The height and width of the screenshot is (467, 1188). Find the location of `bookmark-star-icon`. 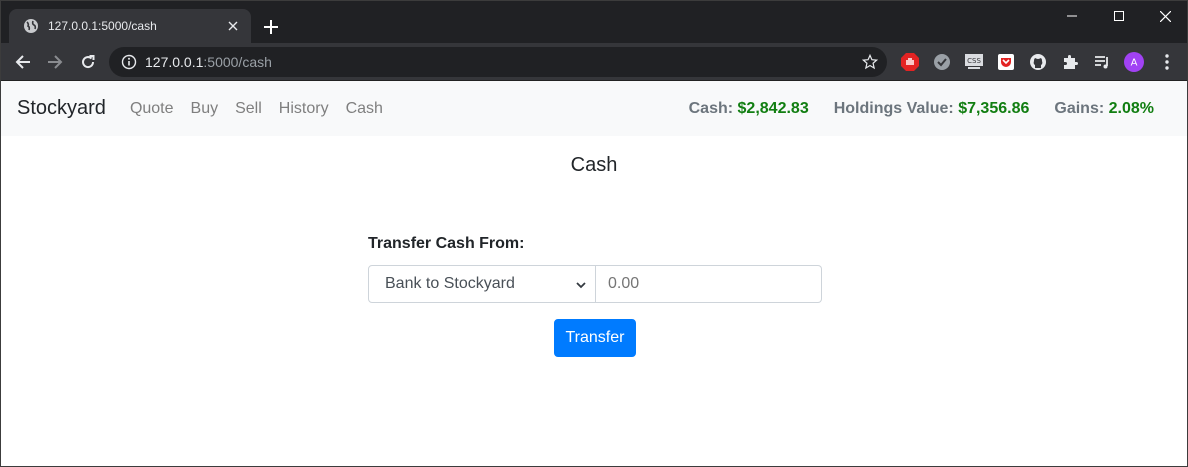

bookmark-star-icon is located at coordinates (870, 62).